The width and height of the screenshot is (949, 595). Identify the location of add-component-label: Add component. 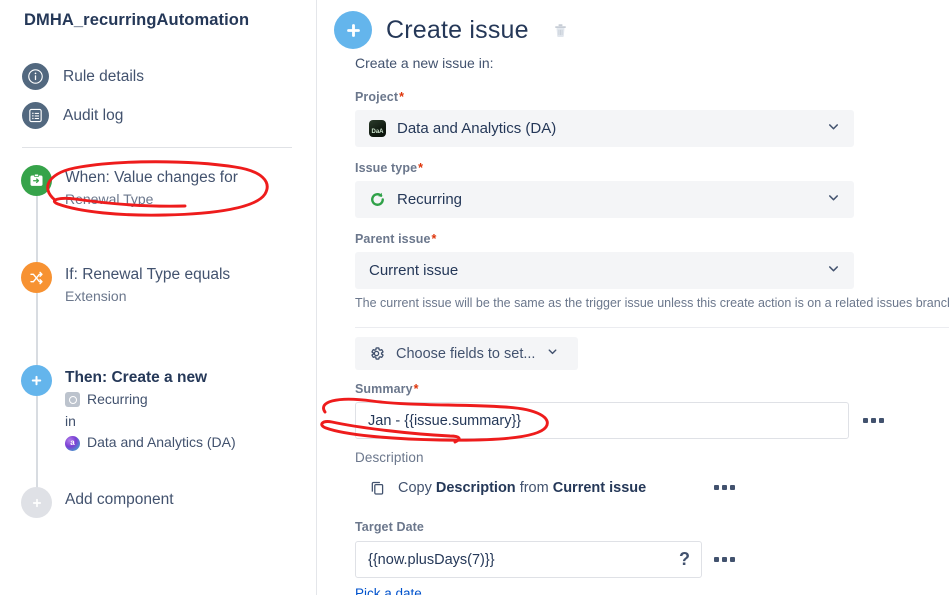
(119, 499).